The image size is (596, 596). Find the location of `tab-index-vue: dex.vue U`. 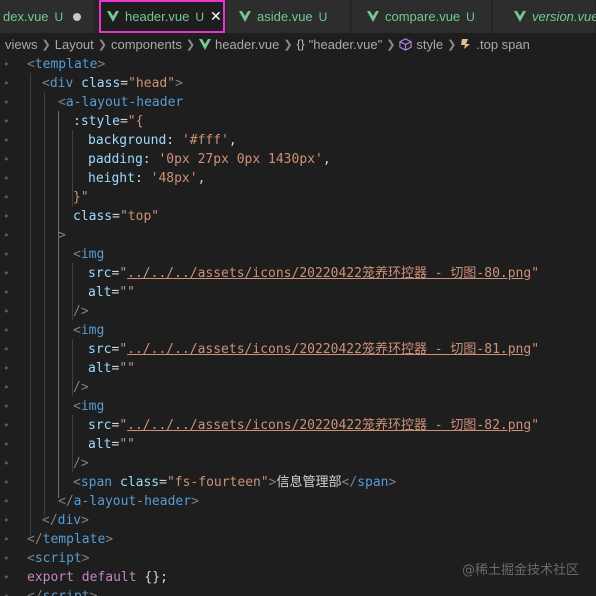

tab-index-vue: dex.vue U is located at coordinates (47, 16).